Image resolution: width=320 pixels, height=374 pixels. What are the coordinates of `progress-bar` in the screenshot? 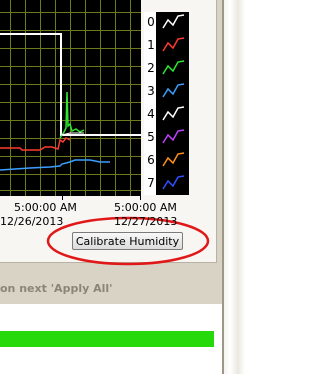 It's located at (107, 339).